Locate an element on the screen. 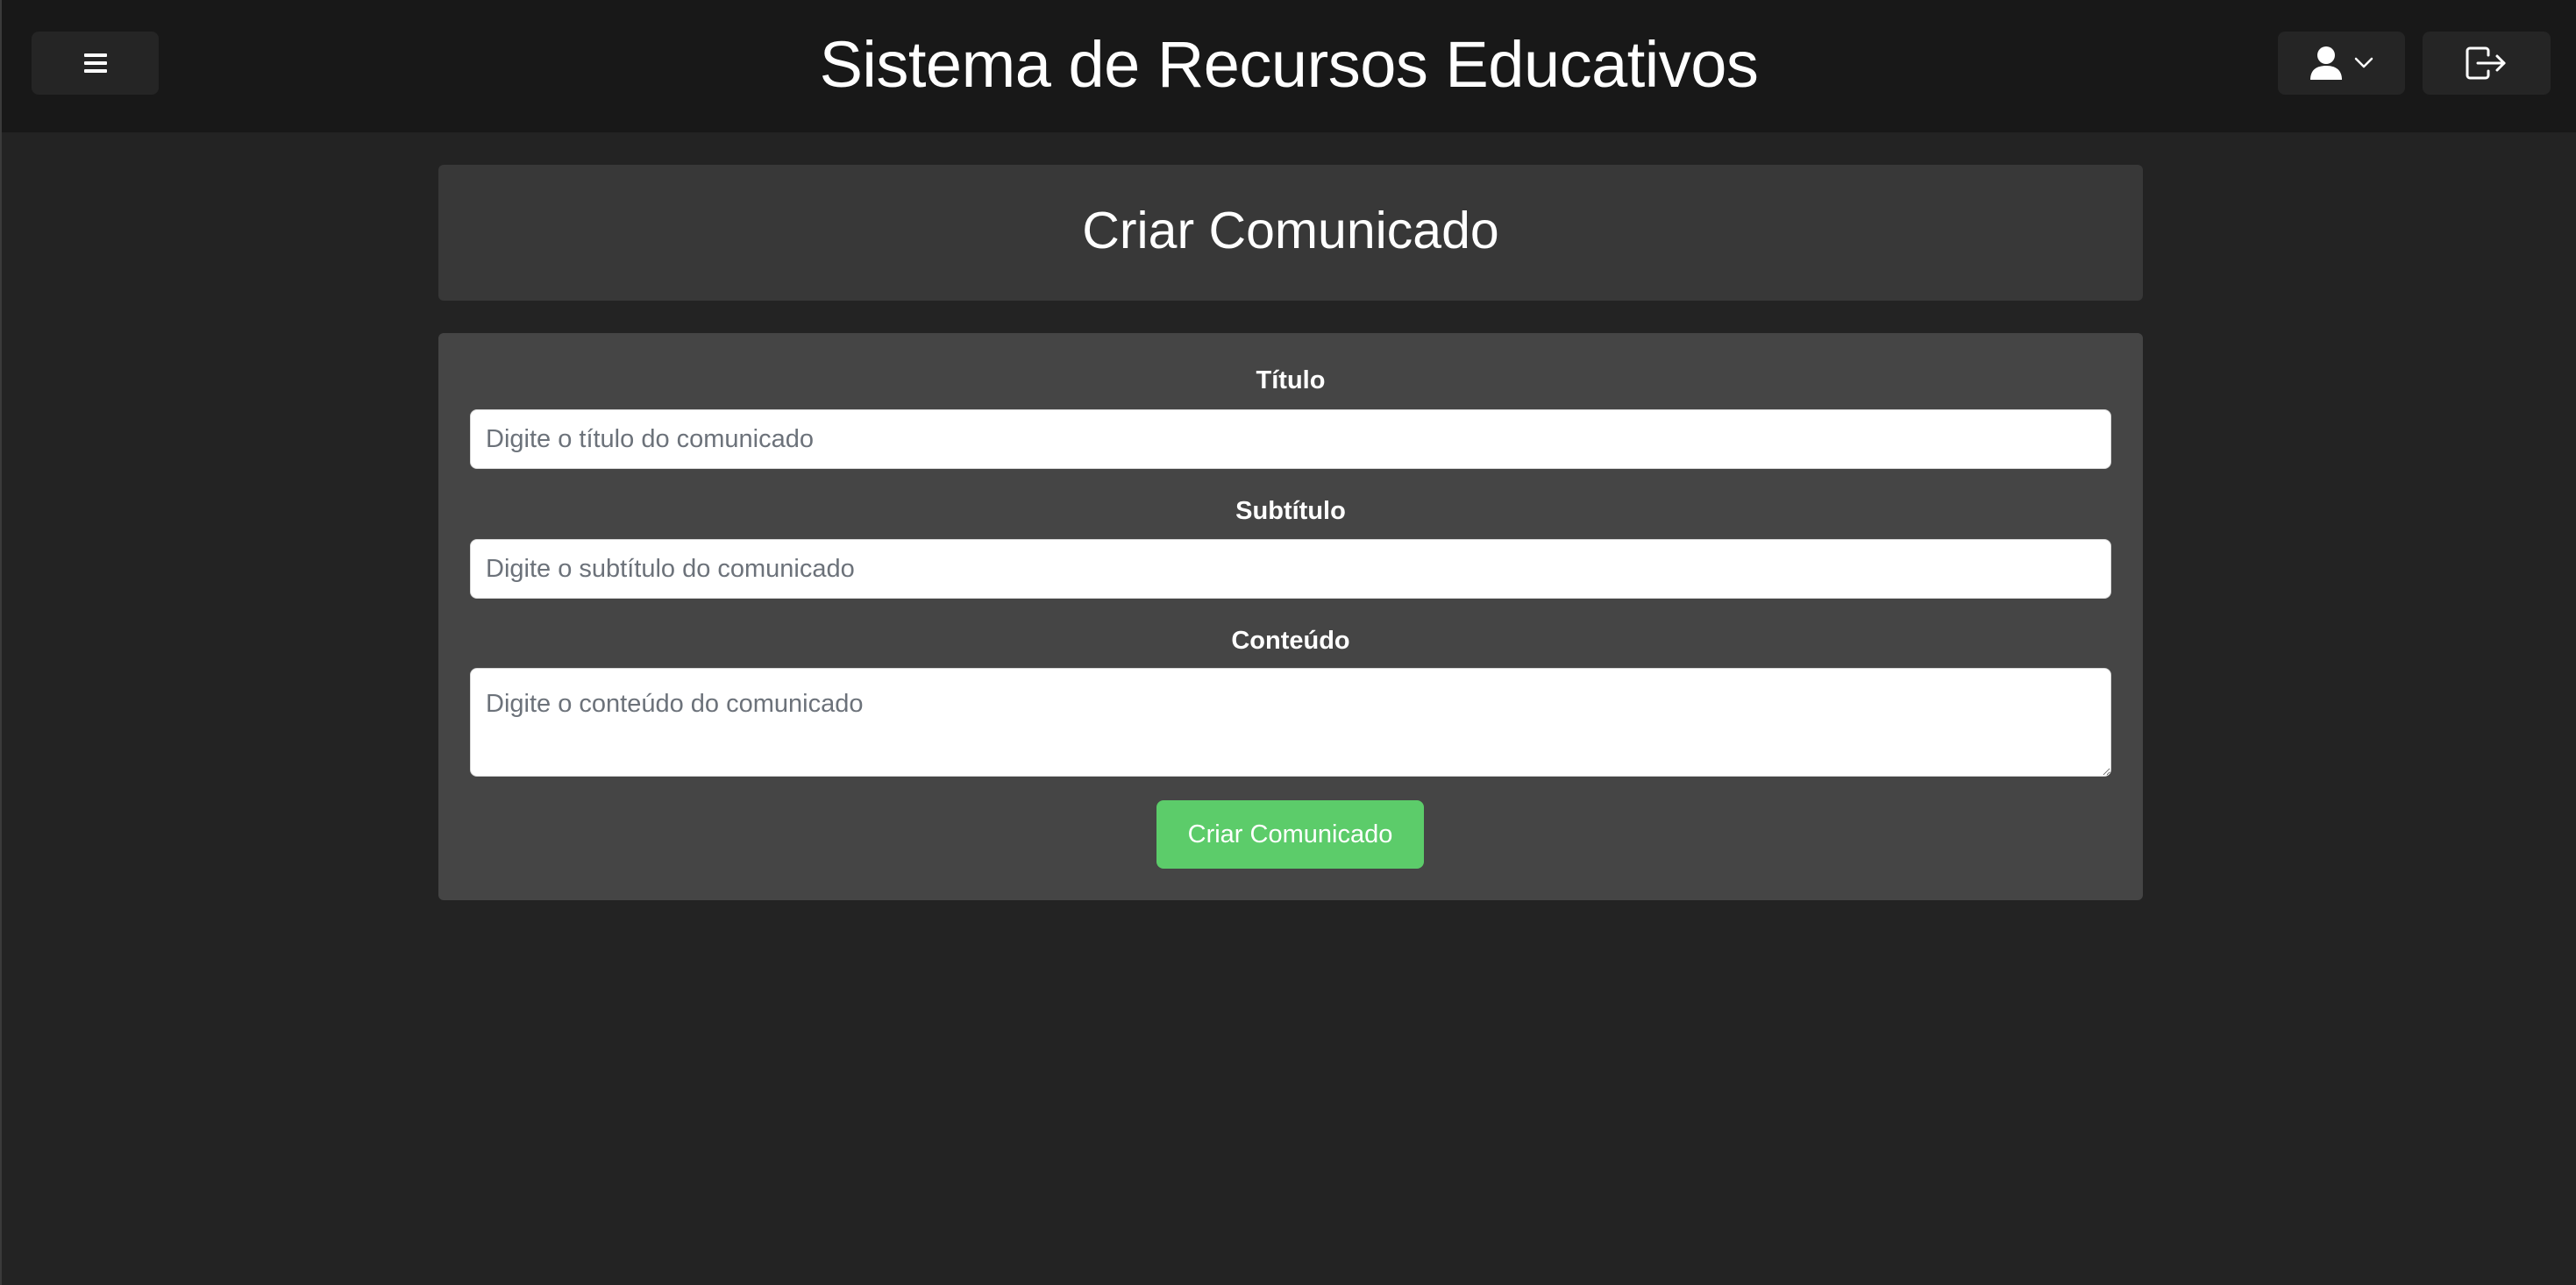 Image resolution: width=2576 pixels, height=1285 pixels. title-field-label: Título is located at coordinates (1291, 380).